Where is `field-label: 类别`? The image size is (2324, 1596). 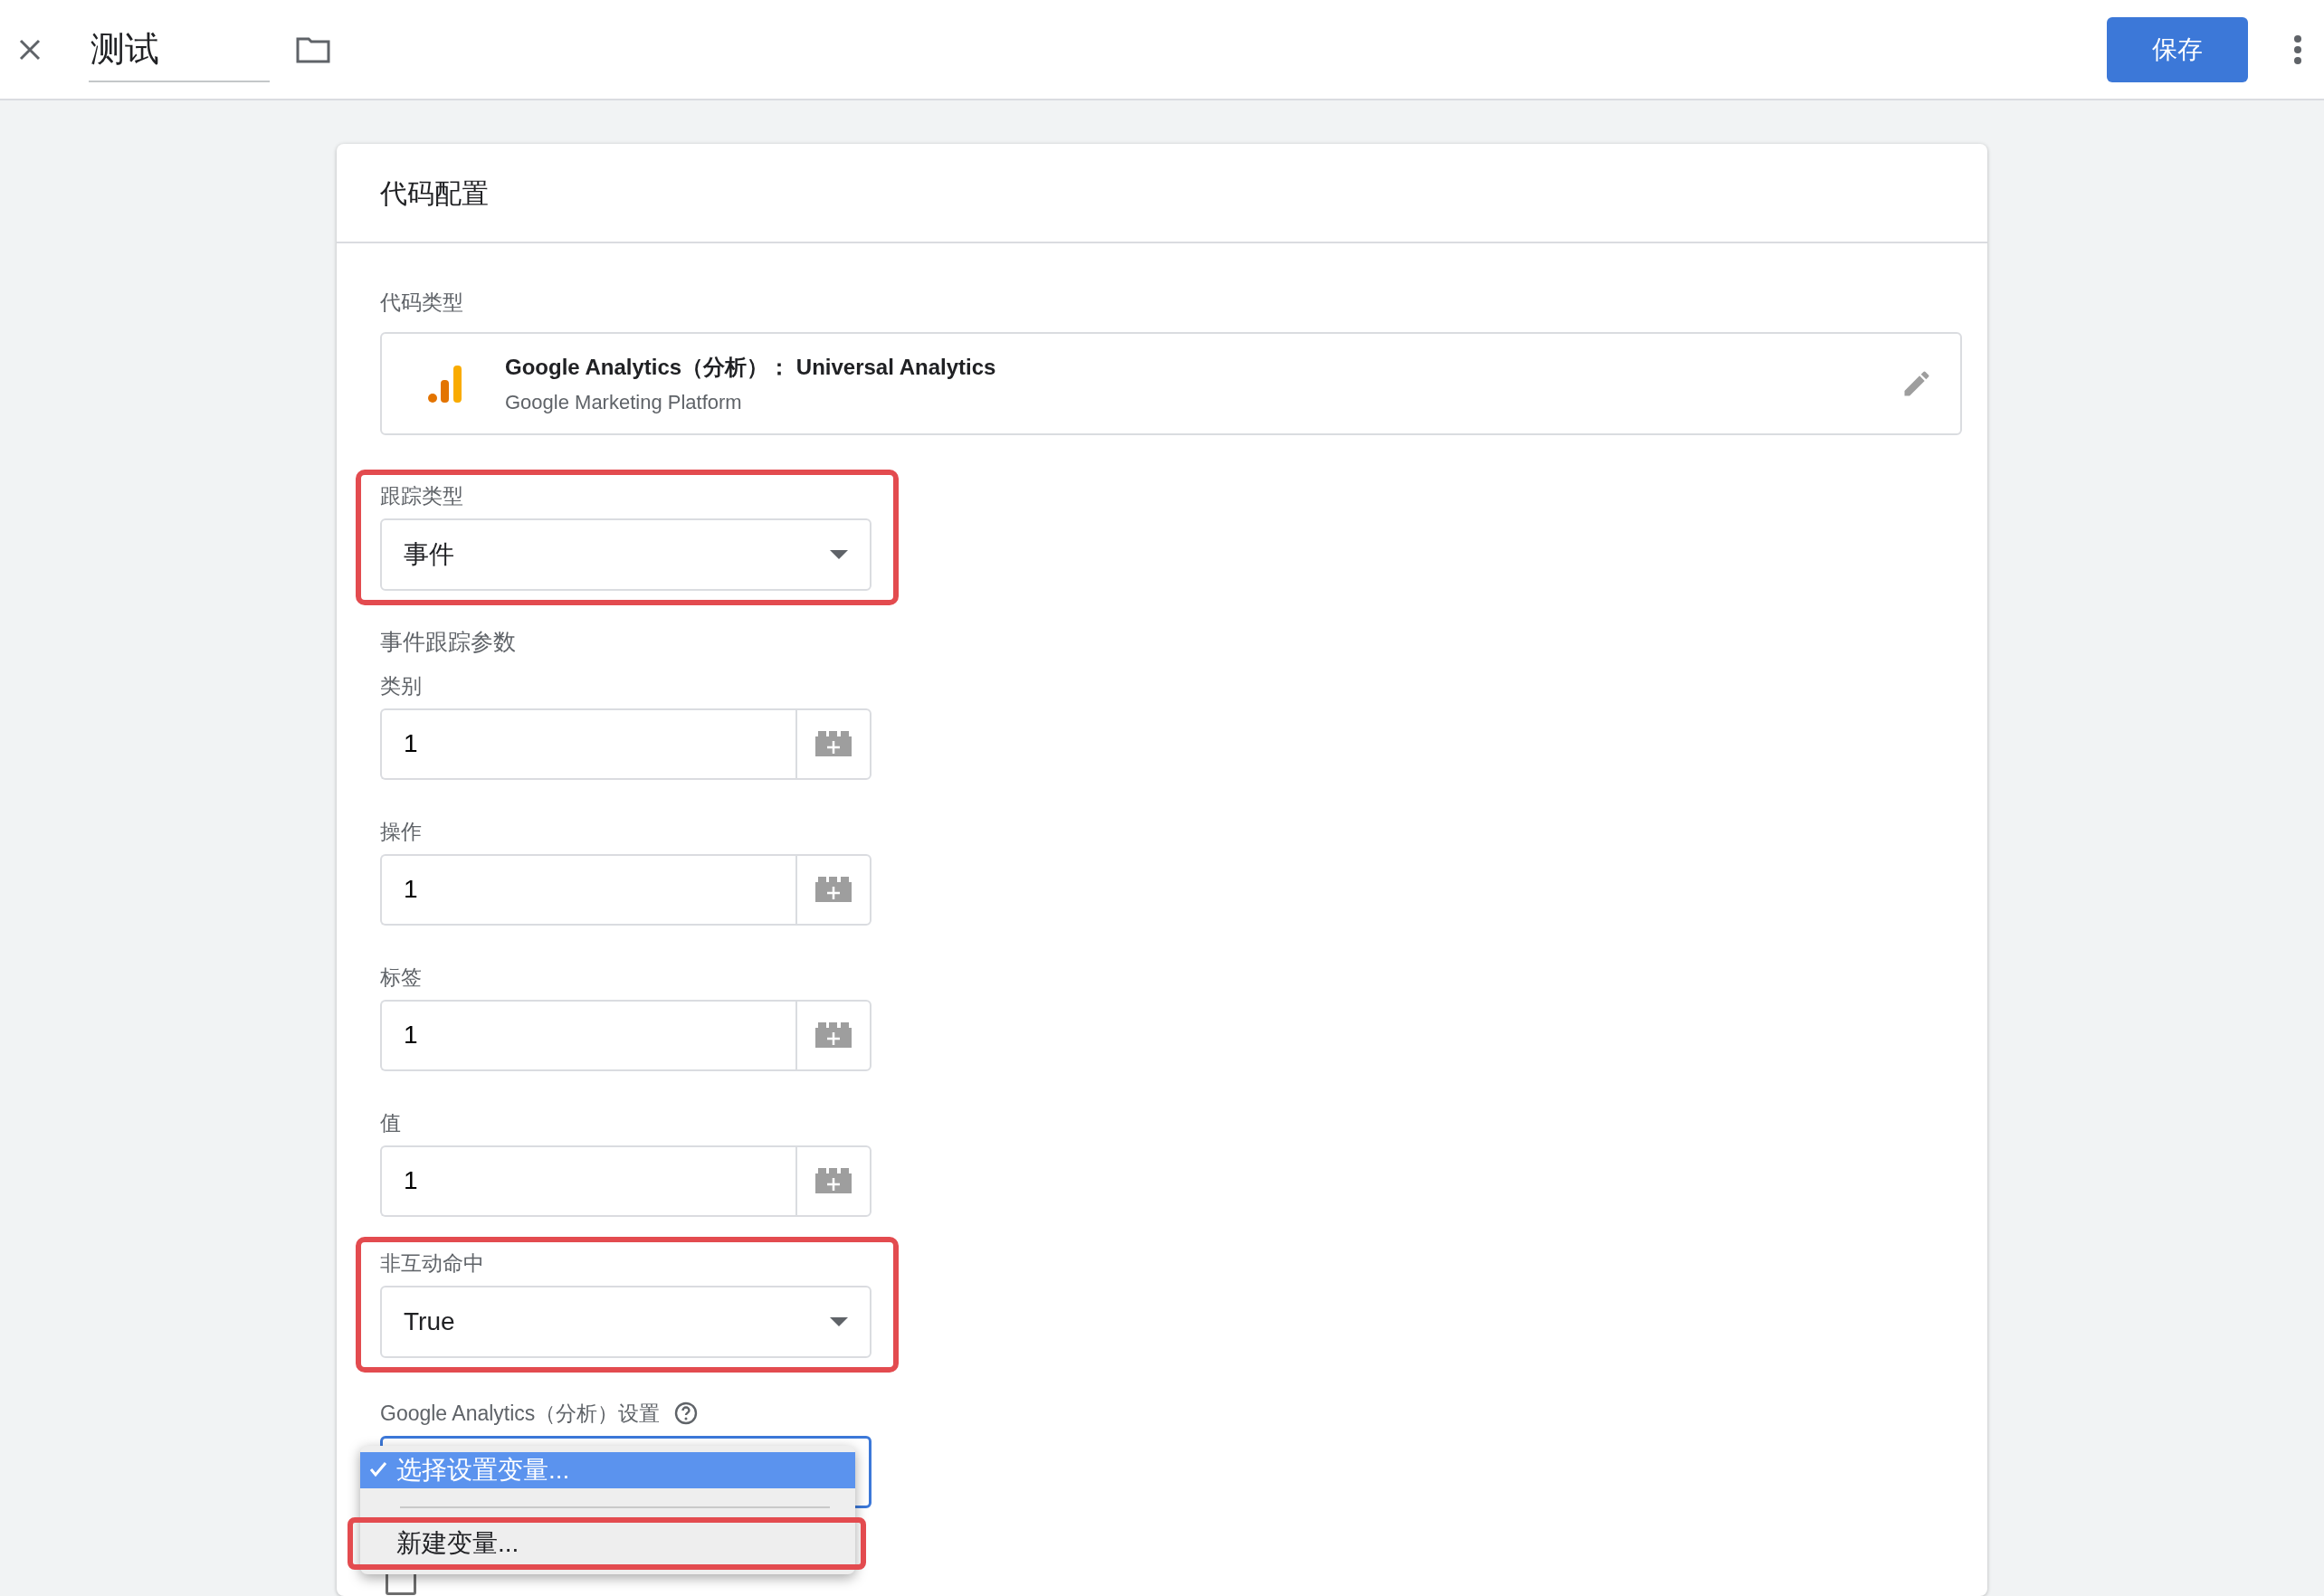 field-label: 类别 is located at coordinates (402, 686).